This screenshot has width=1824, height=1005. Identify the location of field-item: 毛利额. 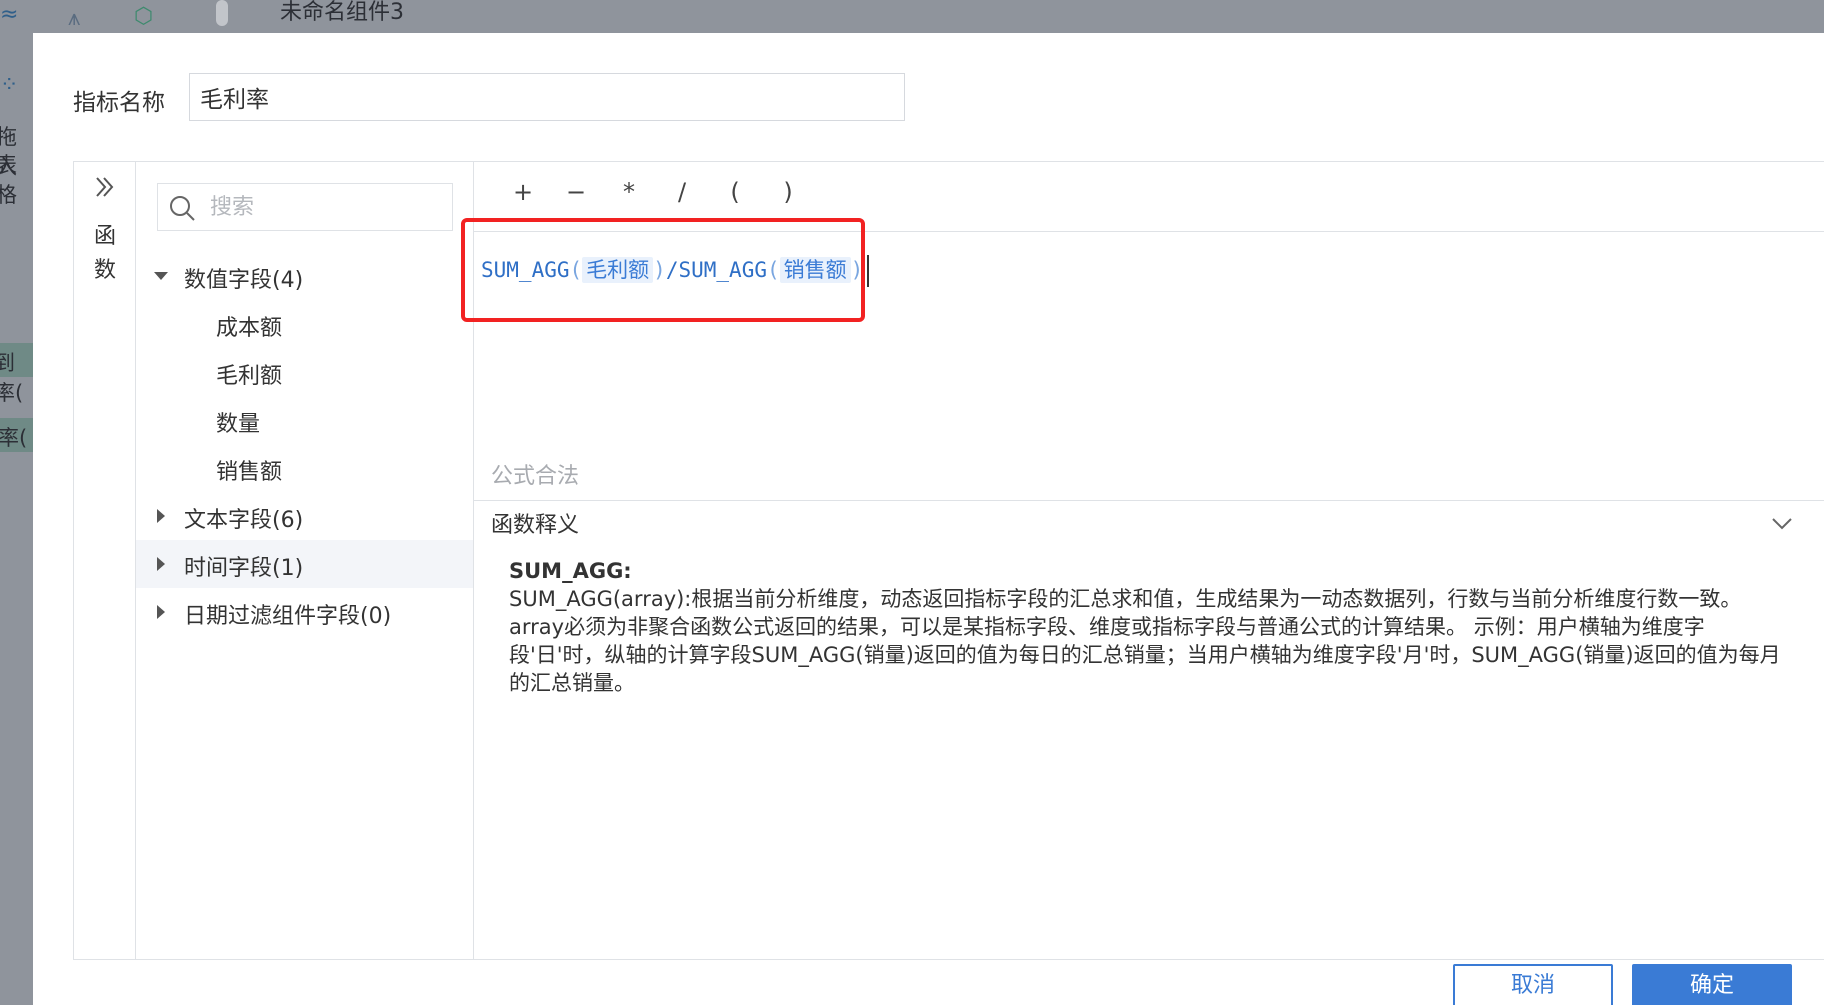
(304, 372).